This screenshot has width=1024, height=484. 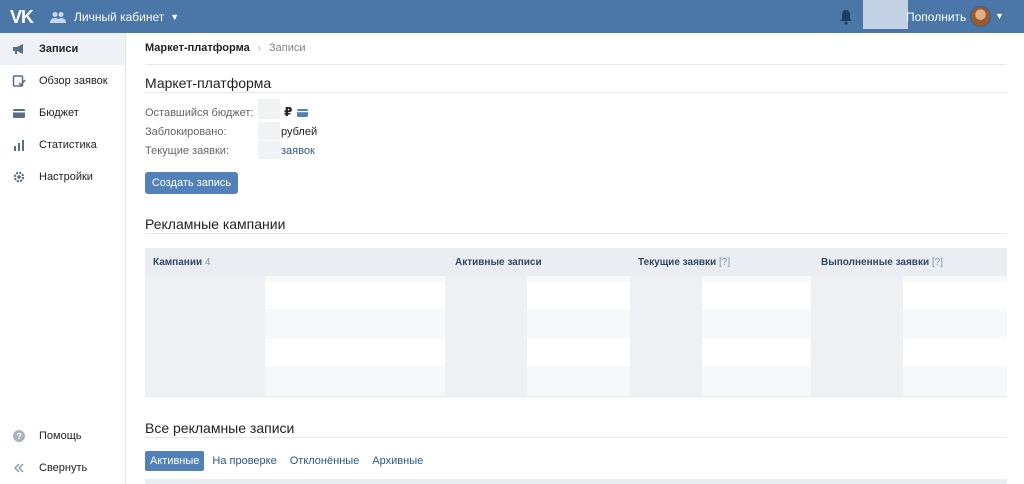 I want to click on column-header-campaigns: Кампании 4, so click(x=181, y=262).